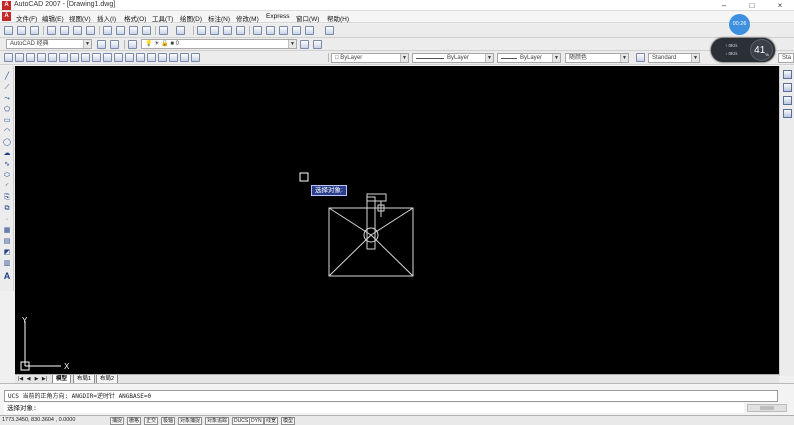 The height and width of the screenshot is (425, 794). What do you see at coordinates (767, 408) in the screenshot?
I see `command-scrollbar` at bounding box center [767, 408].